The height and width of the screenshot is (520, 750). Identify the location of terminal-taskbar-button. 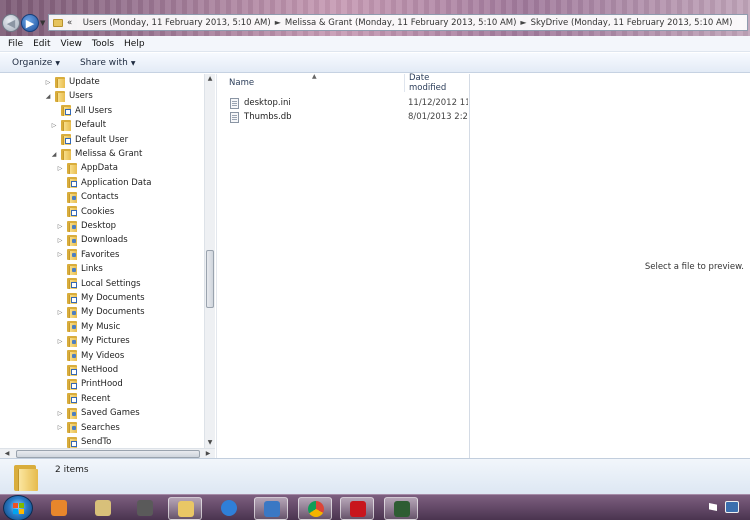
(401, 508).